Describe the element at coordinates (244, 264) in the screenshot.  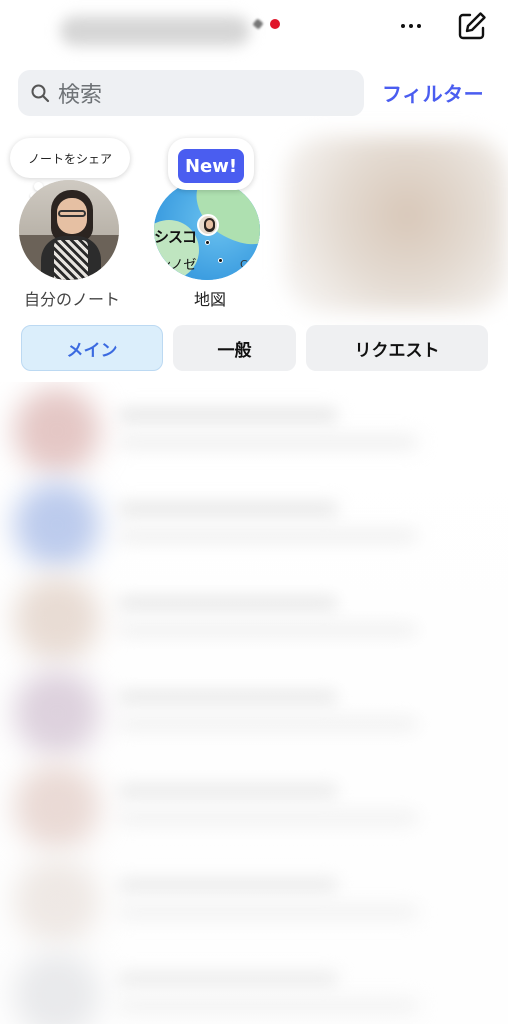
I see `map-place-label-3: C` at that location.